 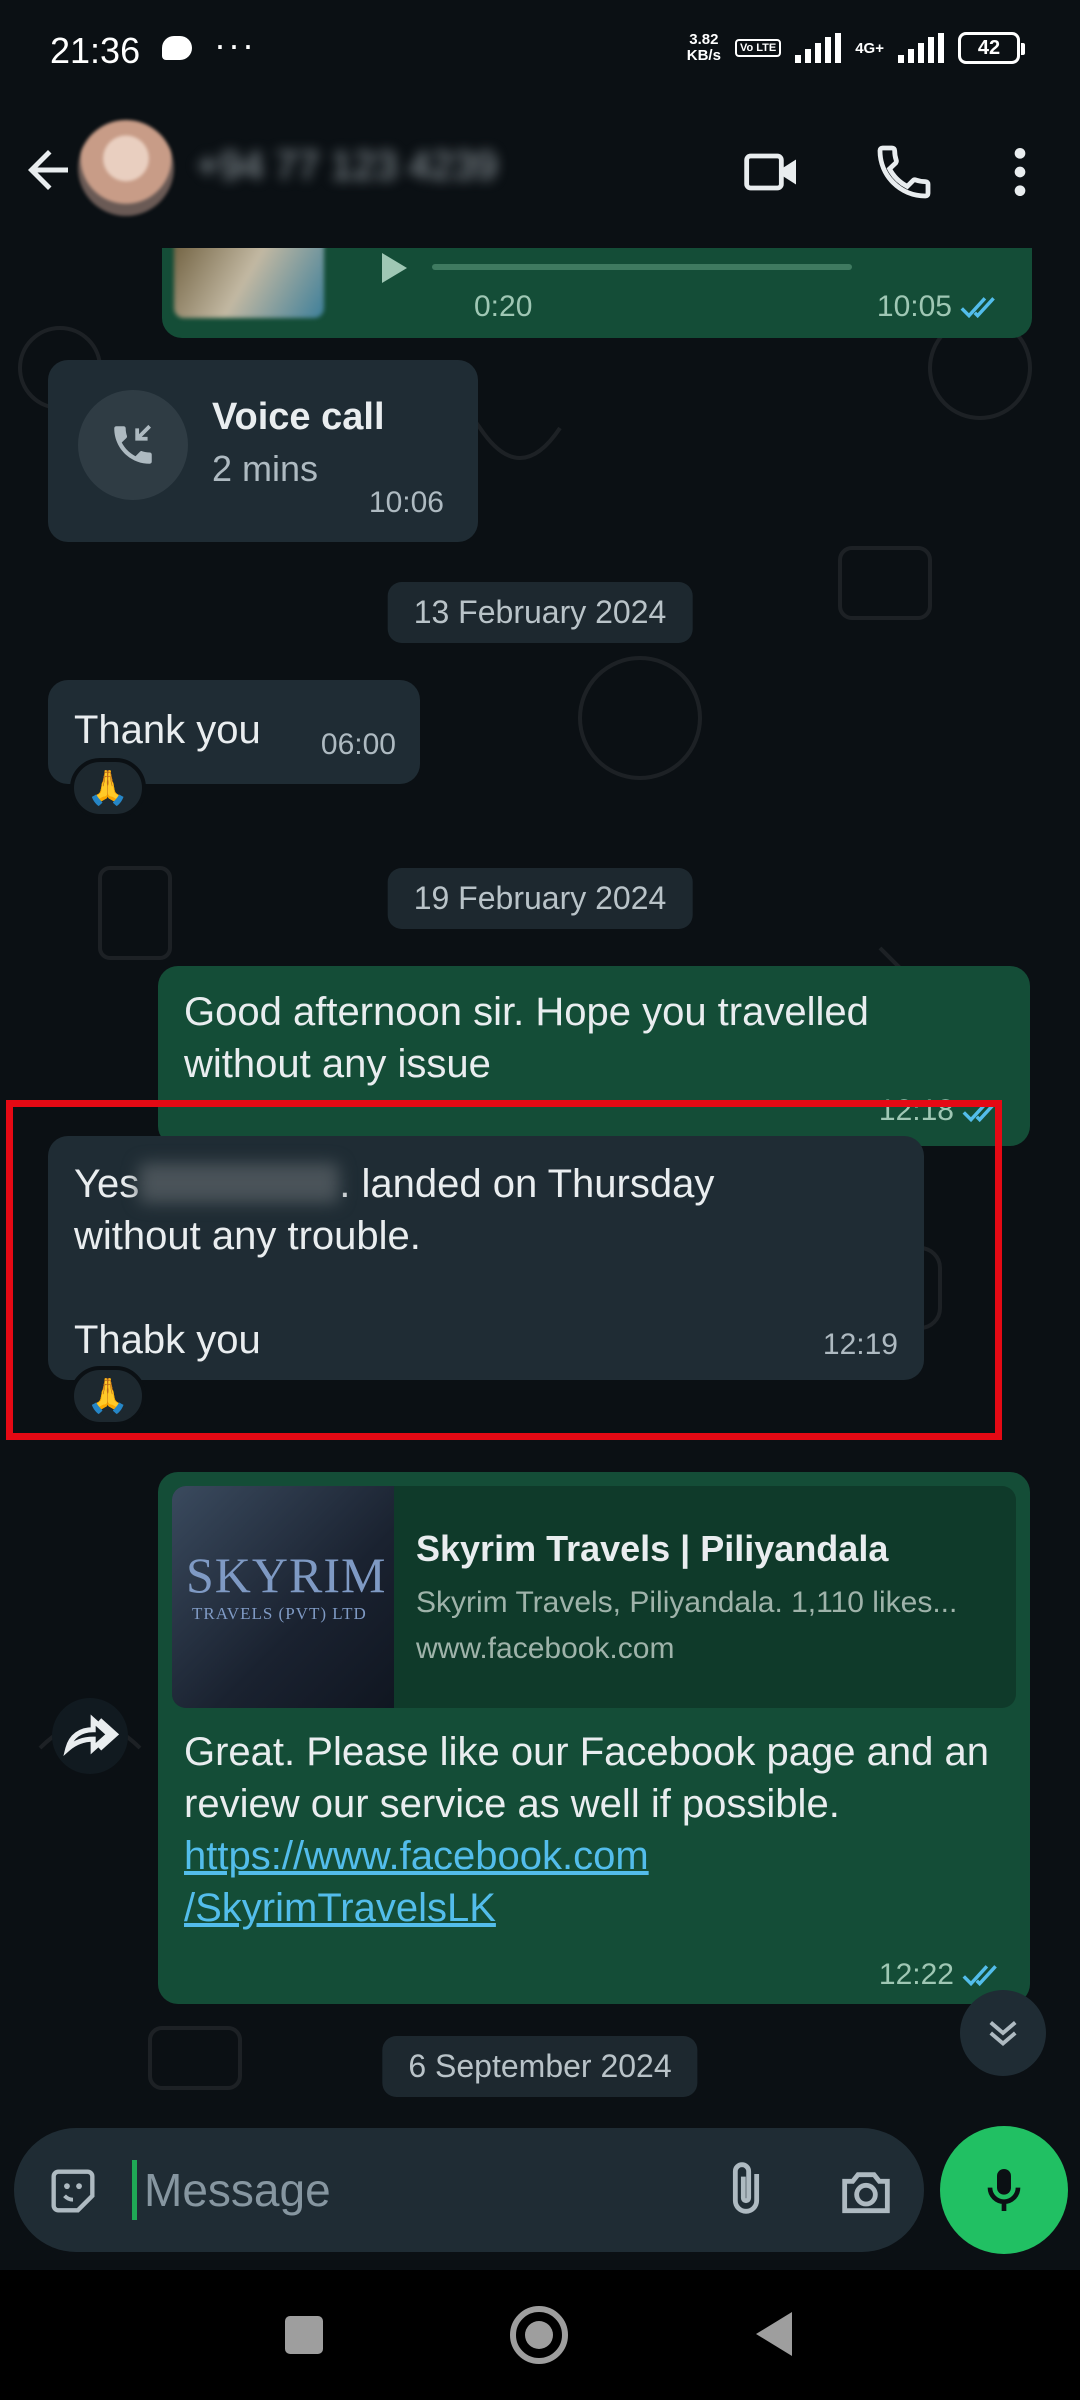 I want to click on camera-icon, so click(x=866, y=2192).